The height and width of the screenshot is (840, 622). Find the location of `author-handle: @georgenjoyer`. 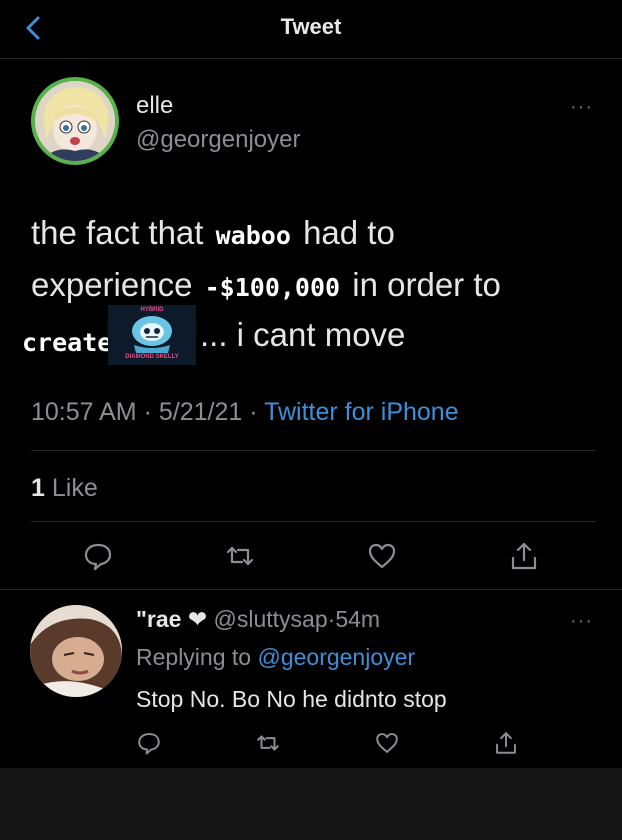

author-handle: @georgenjoyer is located at coordinates (218, 140).